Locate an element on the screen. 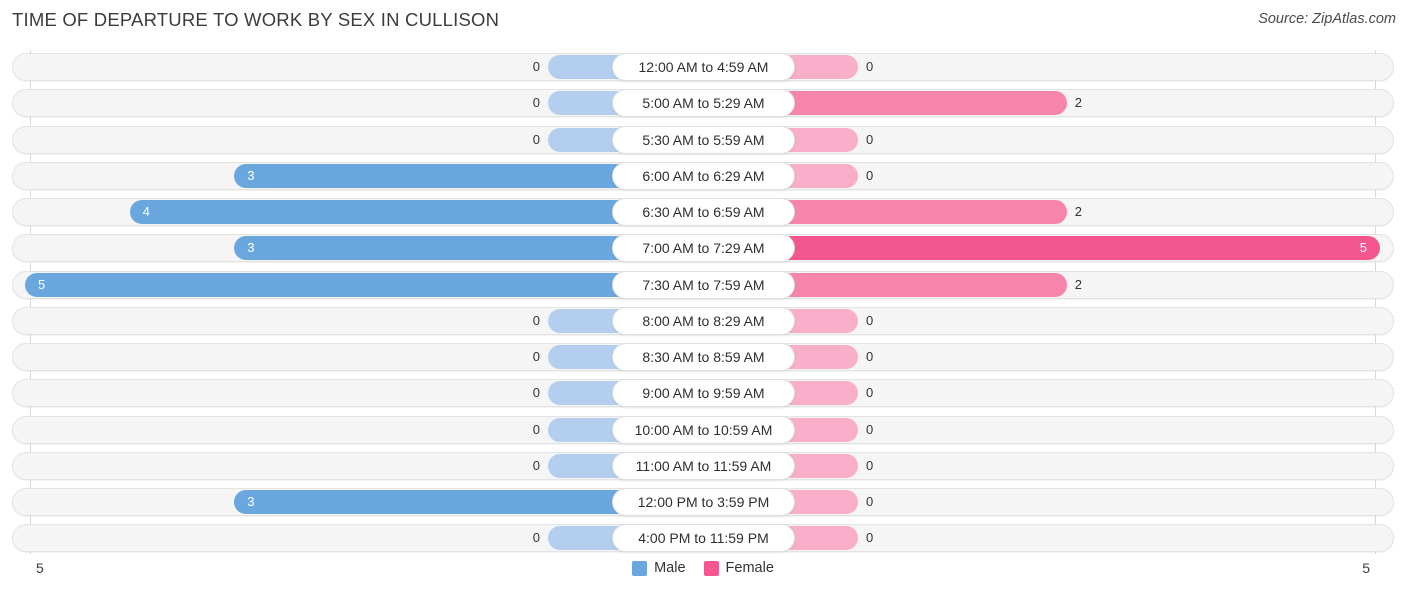 The height and width of the screenshot is (594, 1406). chart-row: 0 0 4:00 PM to 11:59 PM is located at coordinates (703, 539).